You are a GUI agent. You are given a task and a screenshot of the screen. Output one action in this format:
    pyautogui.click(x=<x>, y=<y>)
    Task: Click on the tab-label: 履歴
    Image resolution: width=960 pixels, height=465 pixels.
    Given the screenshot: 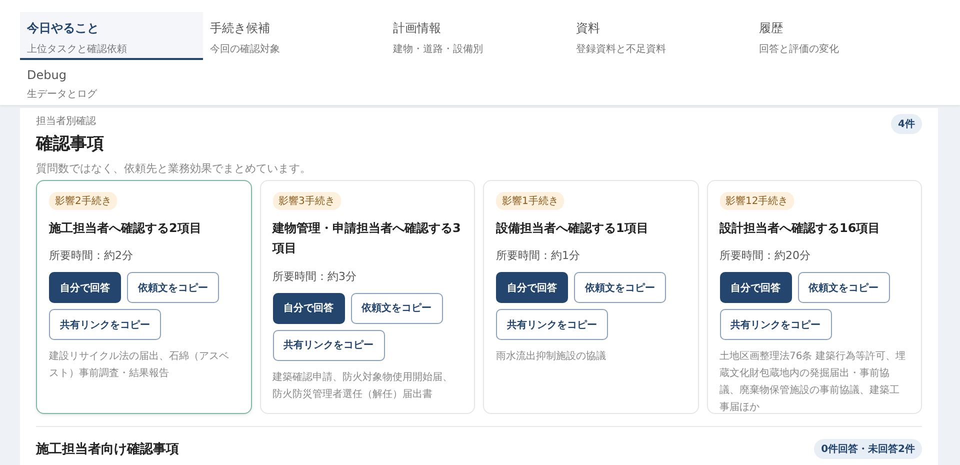 What is the action you would take?
    pyautogui.click(x=771, y=28)
    